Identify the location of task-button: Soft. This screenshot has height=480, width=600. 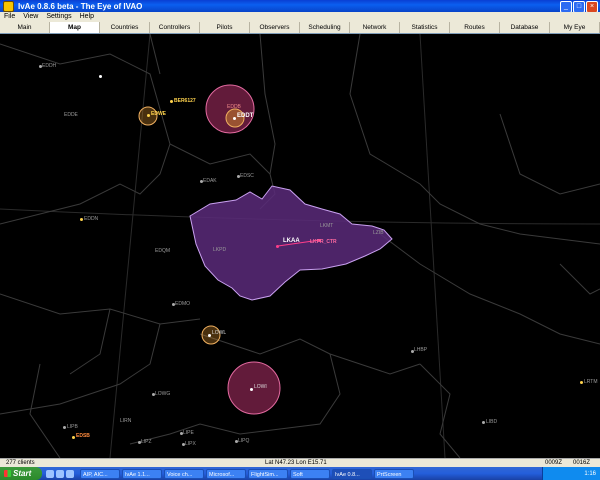
(310, 473).